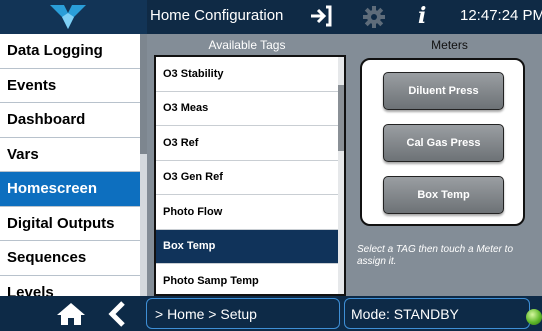 Image resolution: width=542 pixels, height=331 pixels. I want to click on tag-list-scroll-thumb, so click(341, 118).